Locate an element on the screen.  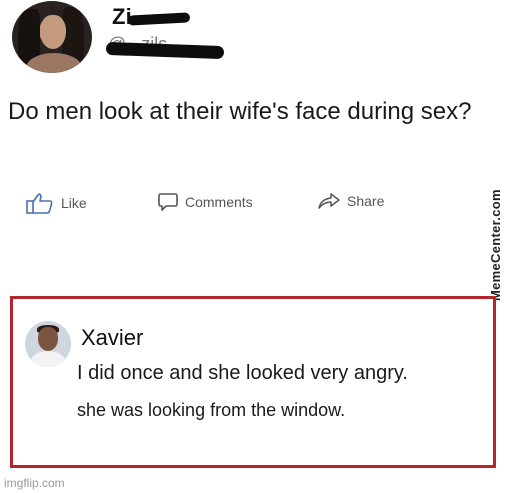
share-arrow-icon is located at coordinates (329, 201).